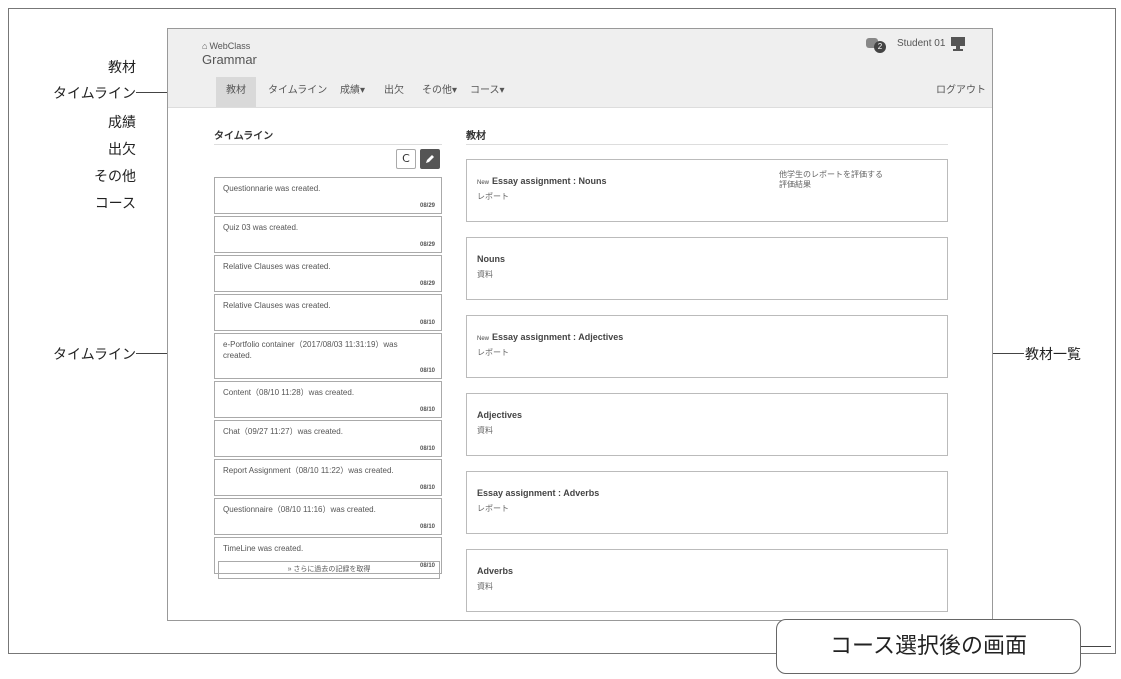 The height and width of the screenshot is (679, 1121). I want to click on timeline-item-text: TimeLine was created., so click(263, 548).